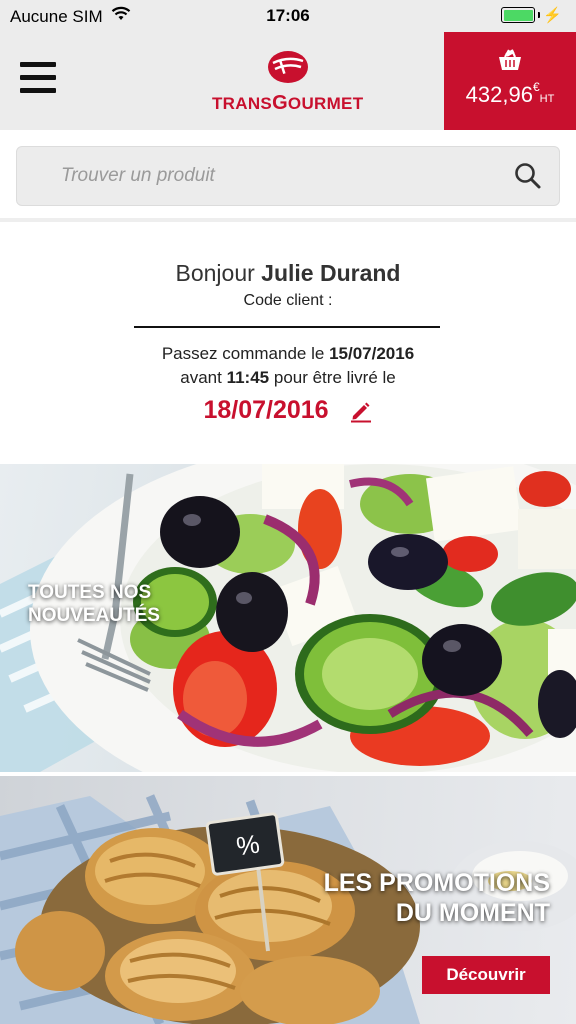 The image size is (576, 1024). Describe the element at coordinates (281, 176) in the screenshot. I see `search-input` at that location.